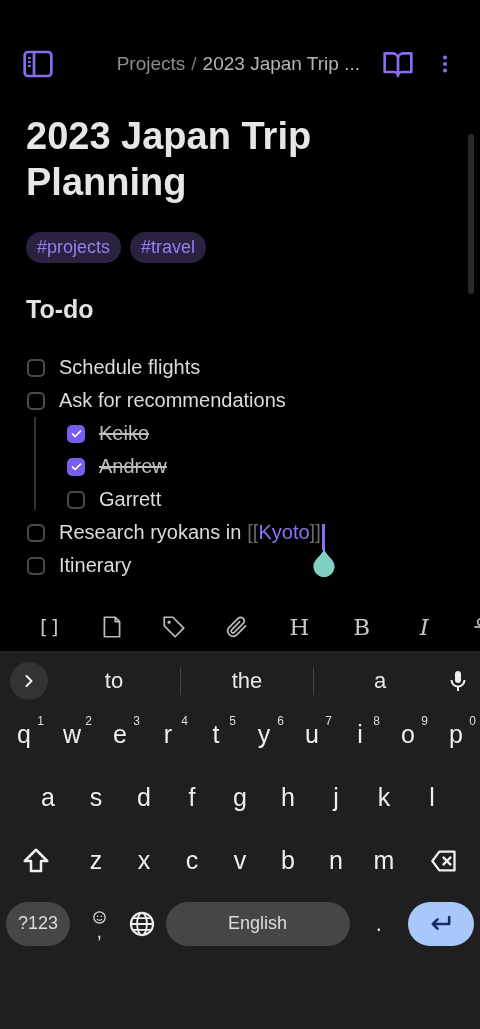  What do you see at coordinates (328, 720) in the screenshot?
I see `key-hint: 7` at bounding box center [328, 720].